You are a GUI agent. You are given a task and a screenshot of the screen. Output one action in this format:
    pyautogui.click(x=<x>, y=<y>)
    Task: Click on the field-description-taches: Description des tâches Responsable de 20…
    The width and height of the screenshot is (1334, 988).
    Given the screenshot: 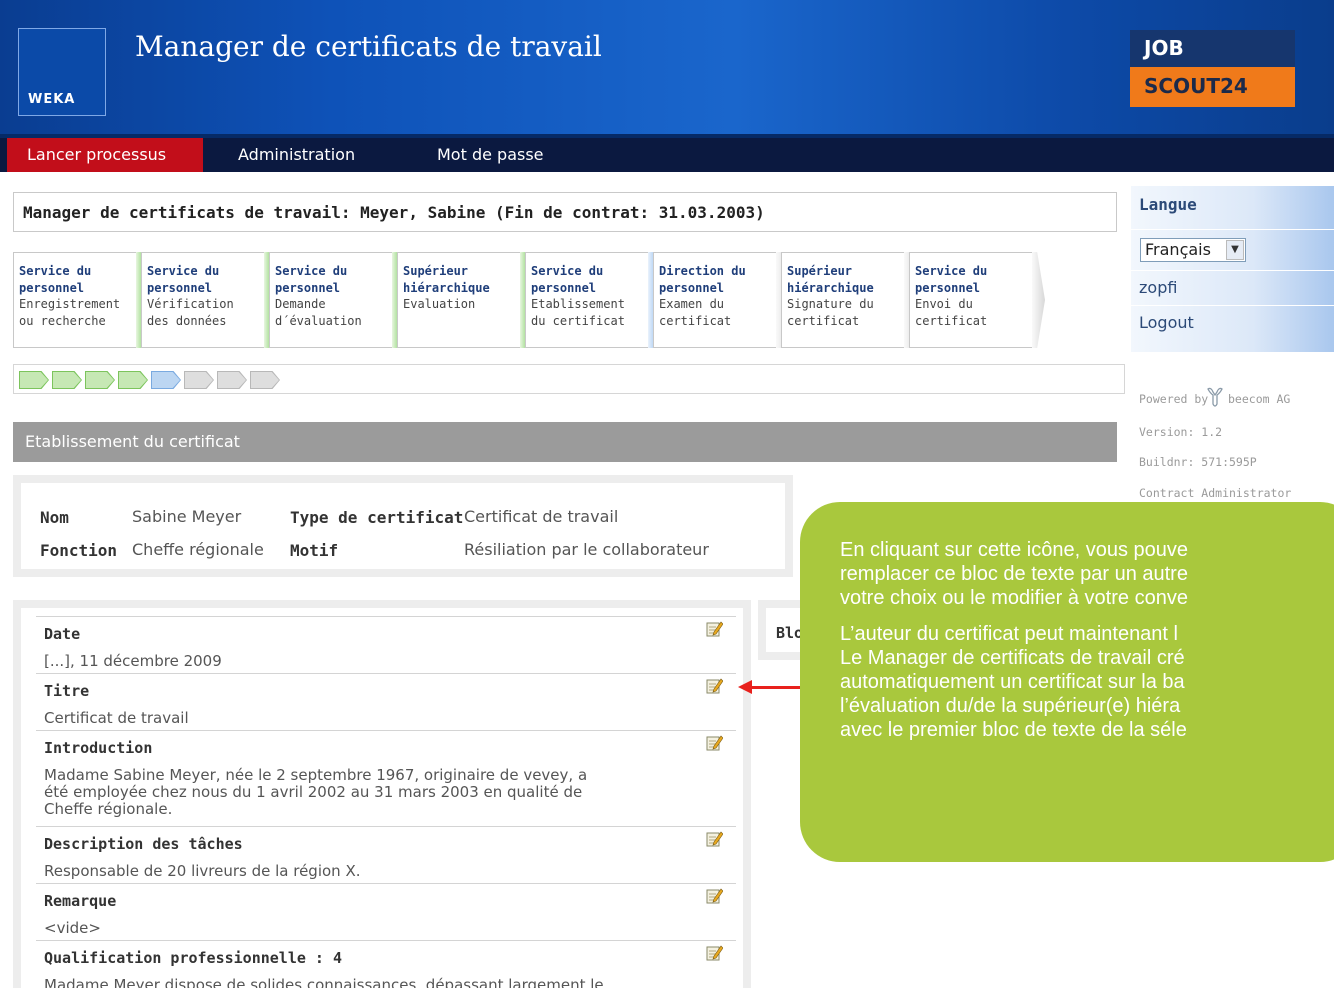 What is the action you would take?
    pyautogui.click(x=386, y=854)
    